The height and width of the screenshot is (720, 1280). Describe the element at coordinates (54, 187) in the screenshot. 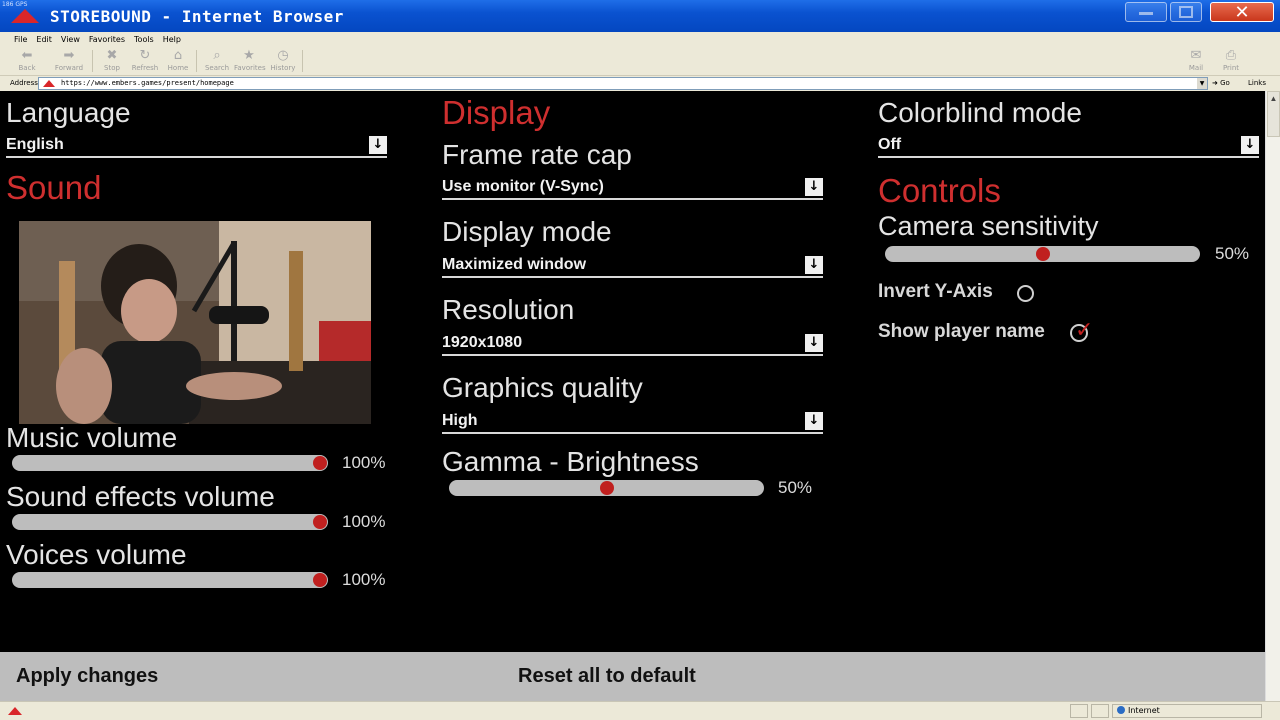

I see `sound-heading: Sound` at that location.